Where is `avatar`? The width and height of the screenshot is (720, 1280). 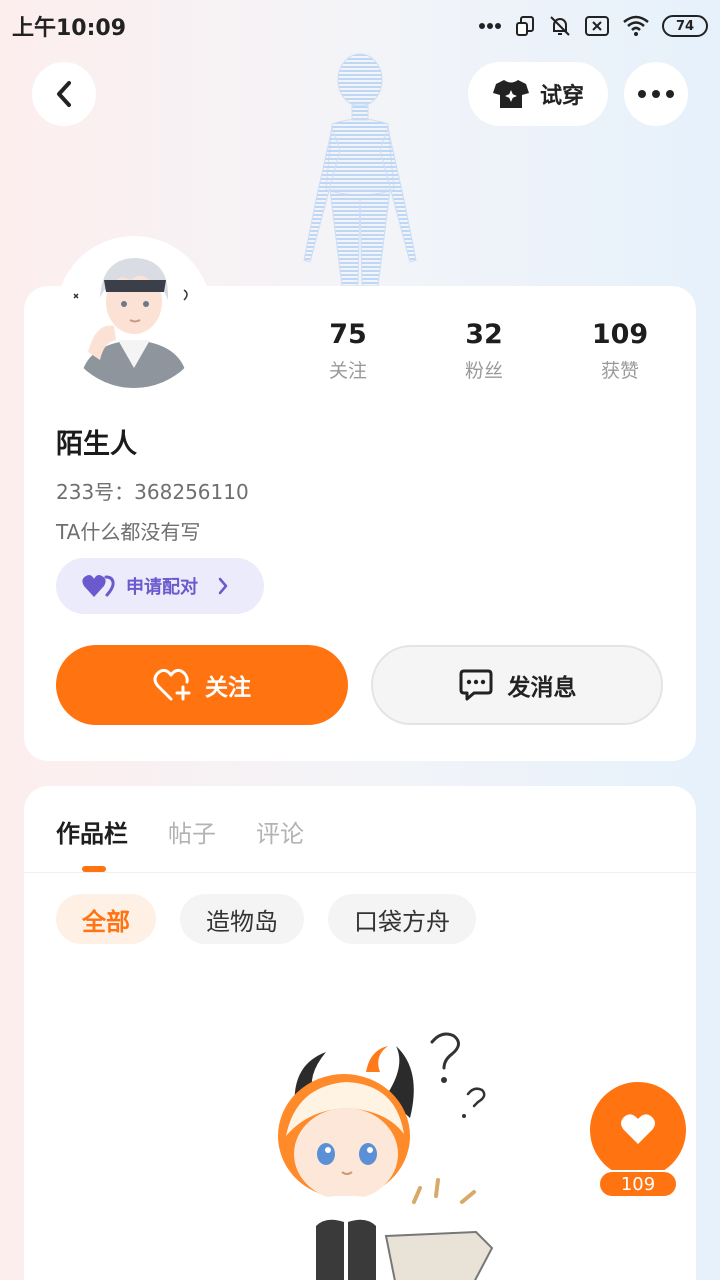
avatar is located at coordinates (134, 314).